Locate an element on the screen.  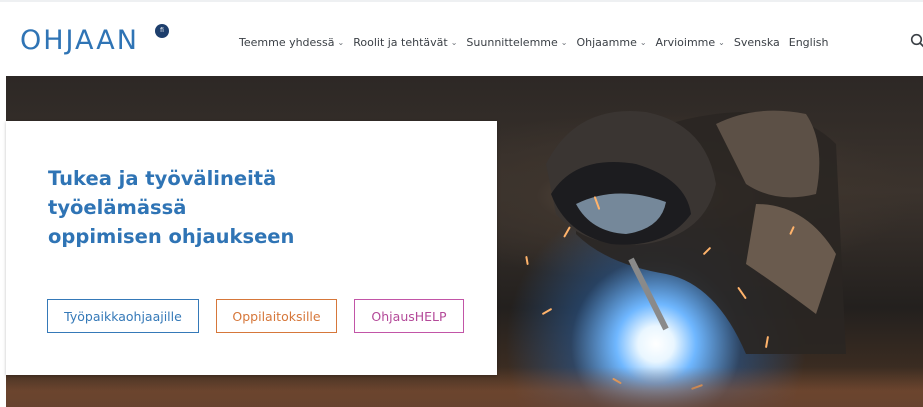
oppilaitoksille-button: Oppilaitoksille is located at coordinates (276, 316).